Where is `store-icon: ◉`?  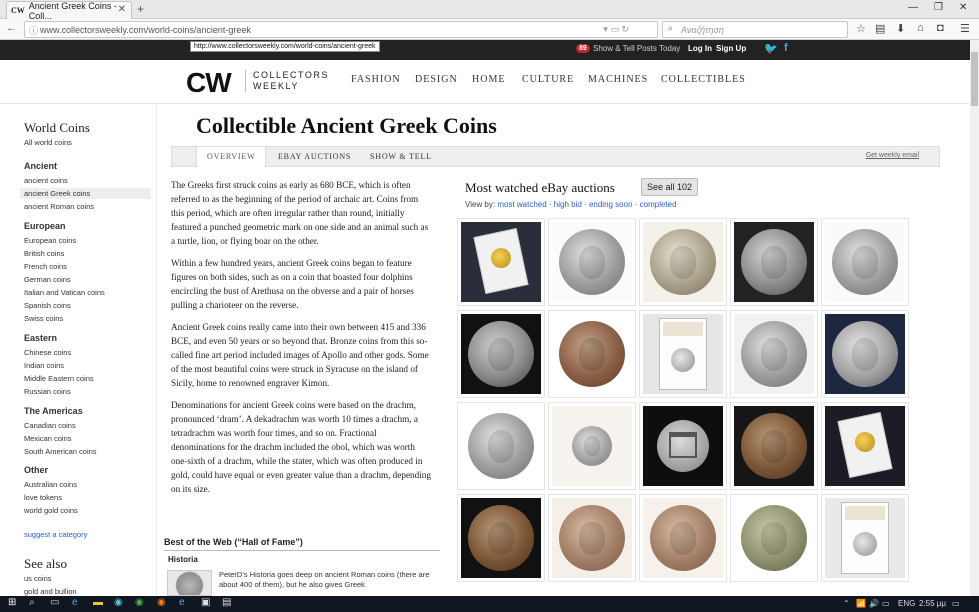 store-icon: ◉ is located at coordinates (118, 602).